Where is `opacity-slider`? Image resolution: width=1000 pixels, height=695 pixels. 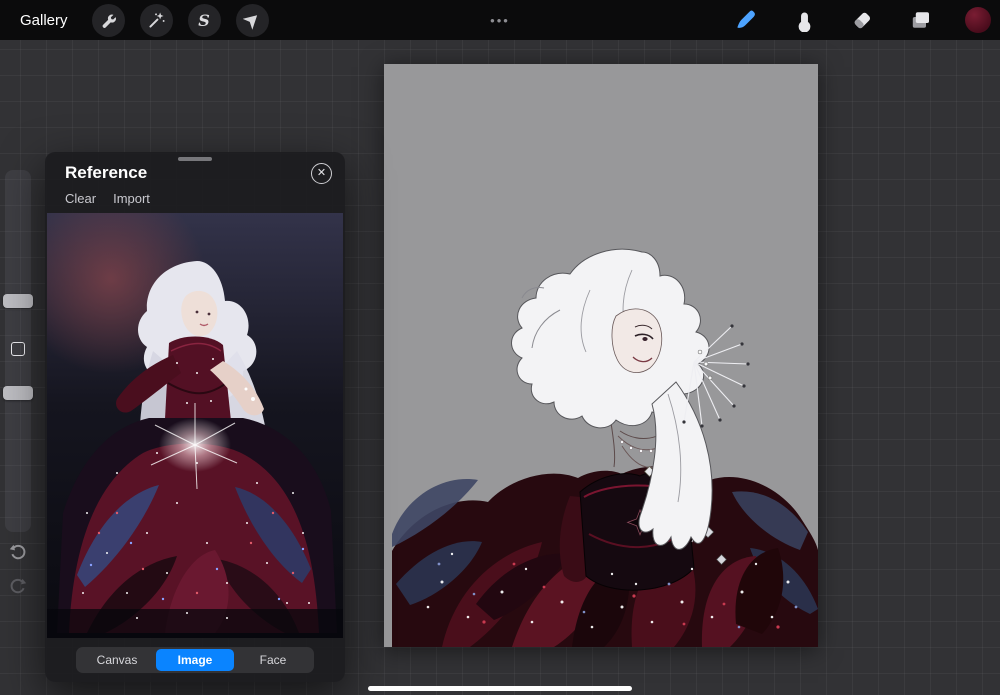
opacity-slider is located at coordinates (18, 393).